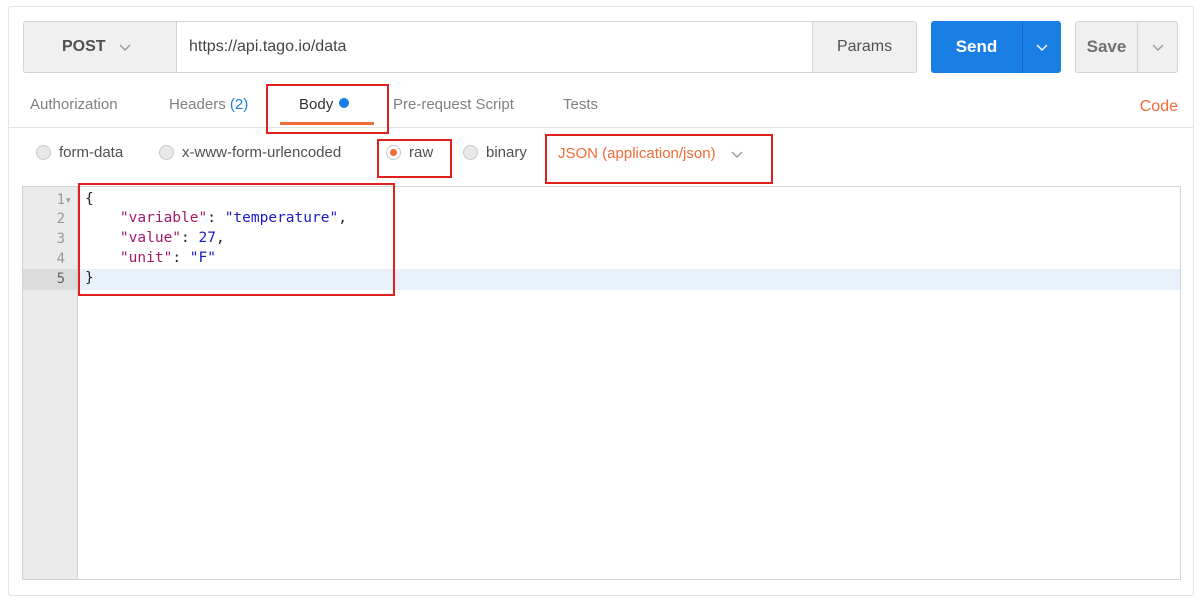 This screenshot has width=1200, height=600. Describe the element at coordinates (976, 47) in the screenshot. I see `send-button: Send` at that location.